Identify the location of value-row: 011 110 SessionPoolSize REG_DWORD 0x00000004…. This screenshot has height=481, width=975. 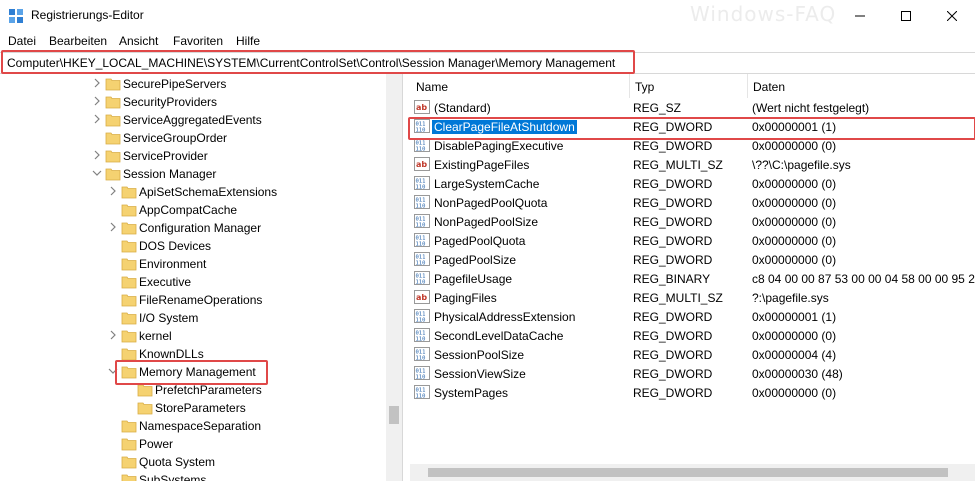
(692, 354).